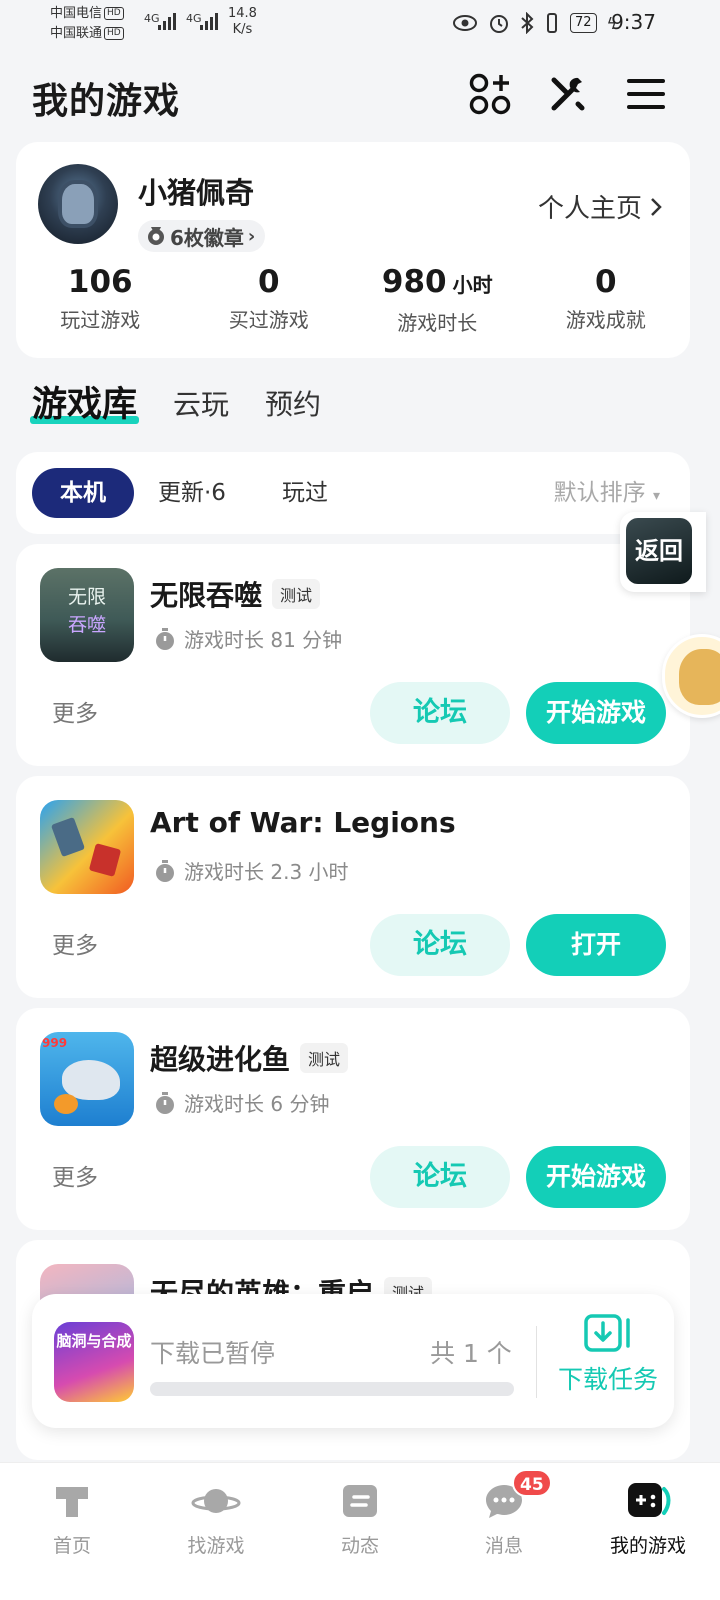 This screenshot has width=720, height=1600. I want to click on download-game-icon: 脑洞与合成, so click(94, 1362).